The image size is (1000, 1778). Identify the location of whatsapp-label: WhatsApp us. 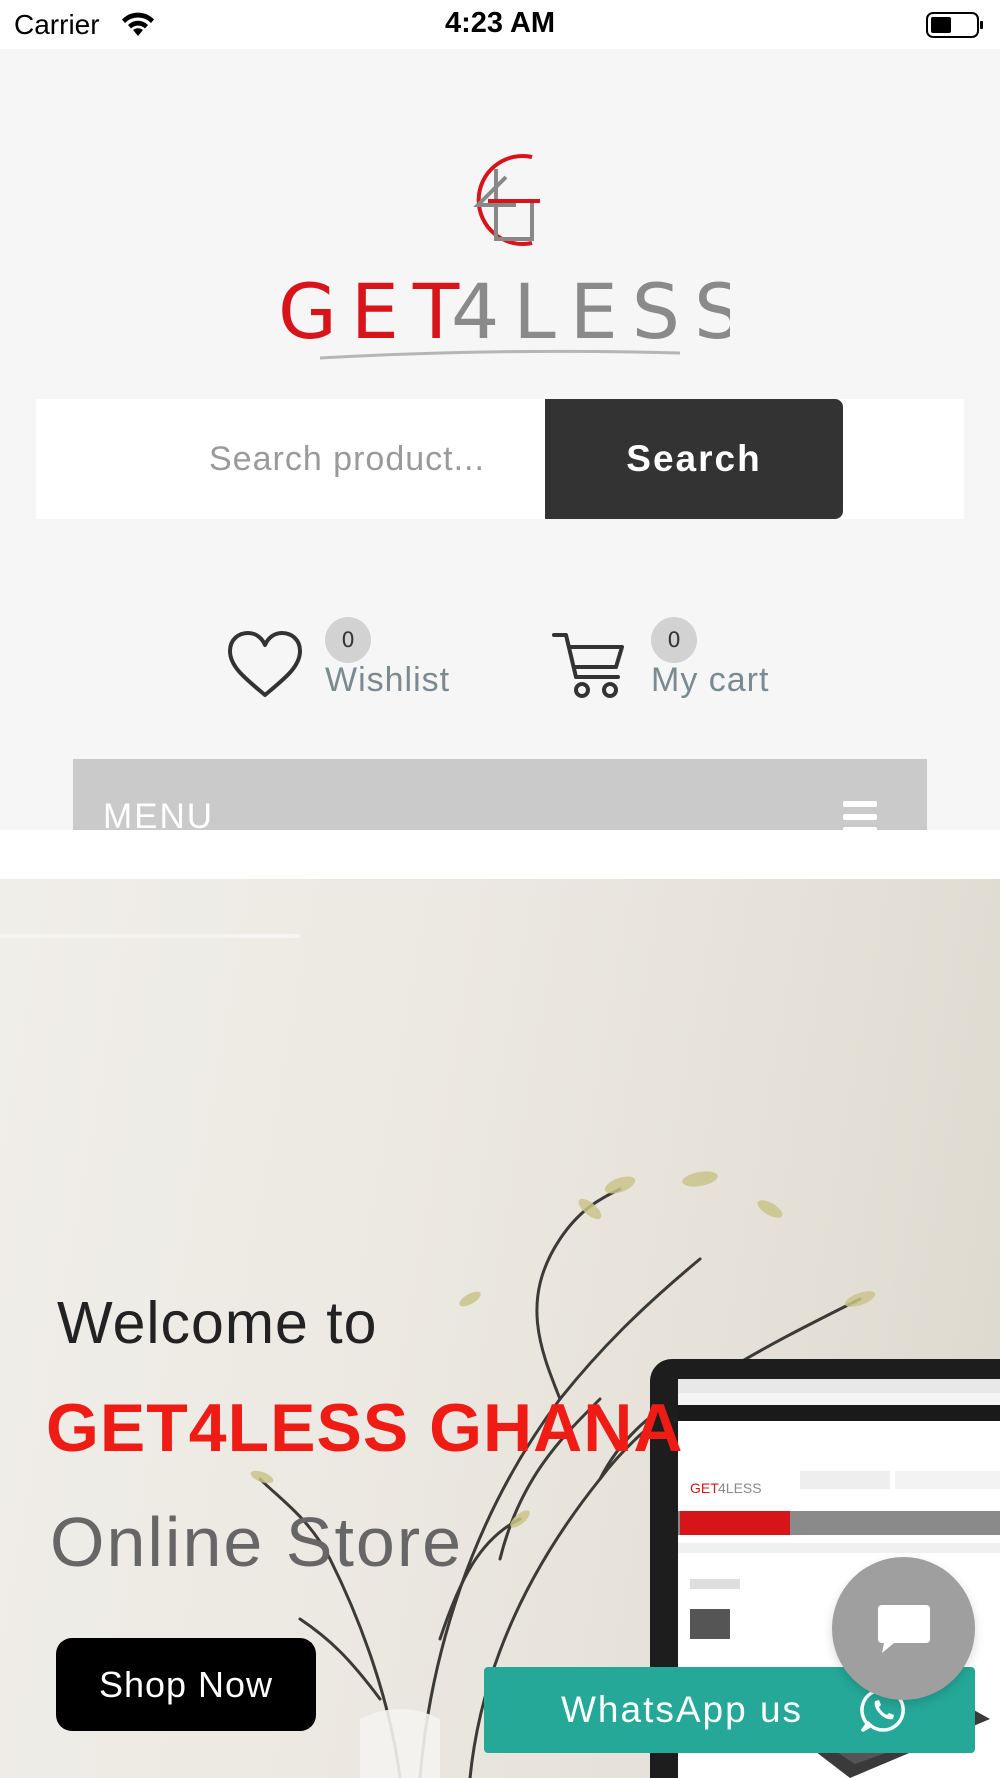
(682, 1709).